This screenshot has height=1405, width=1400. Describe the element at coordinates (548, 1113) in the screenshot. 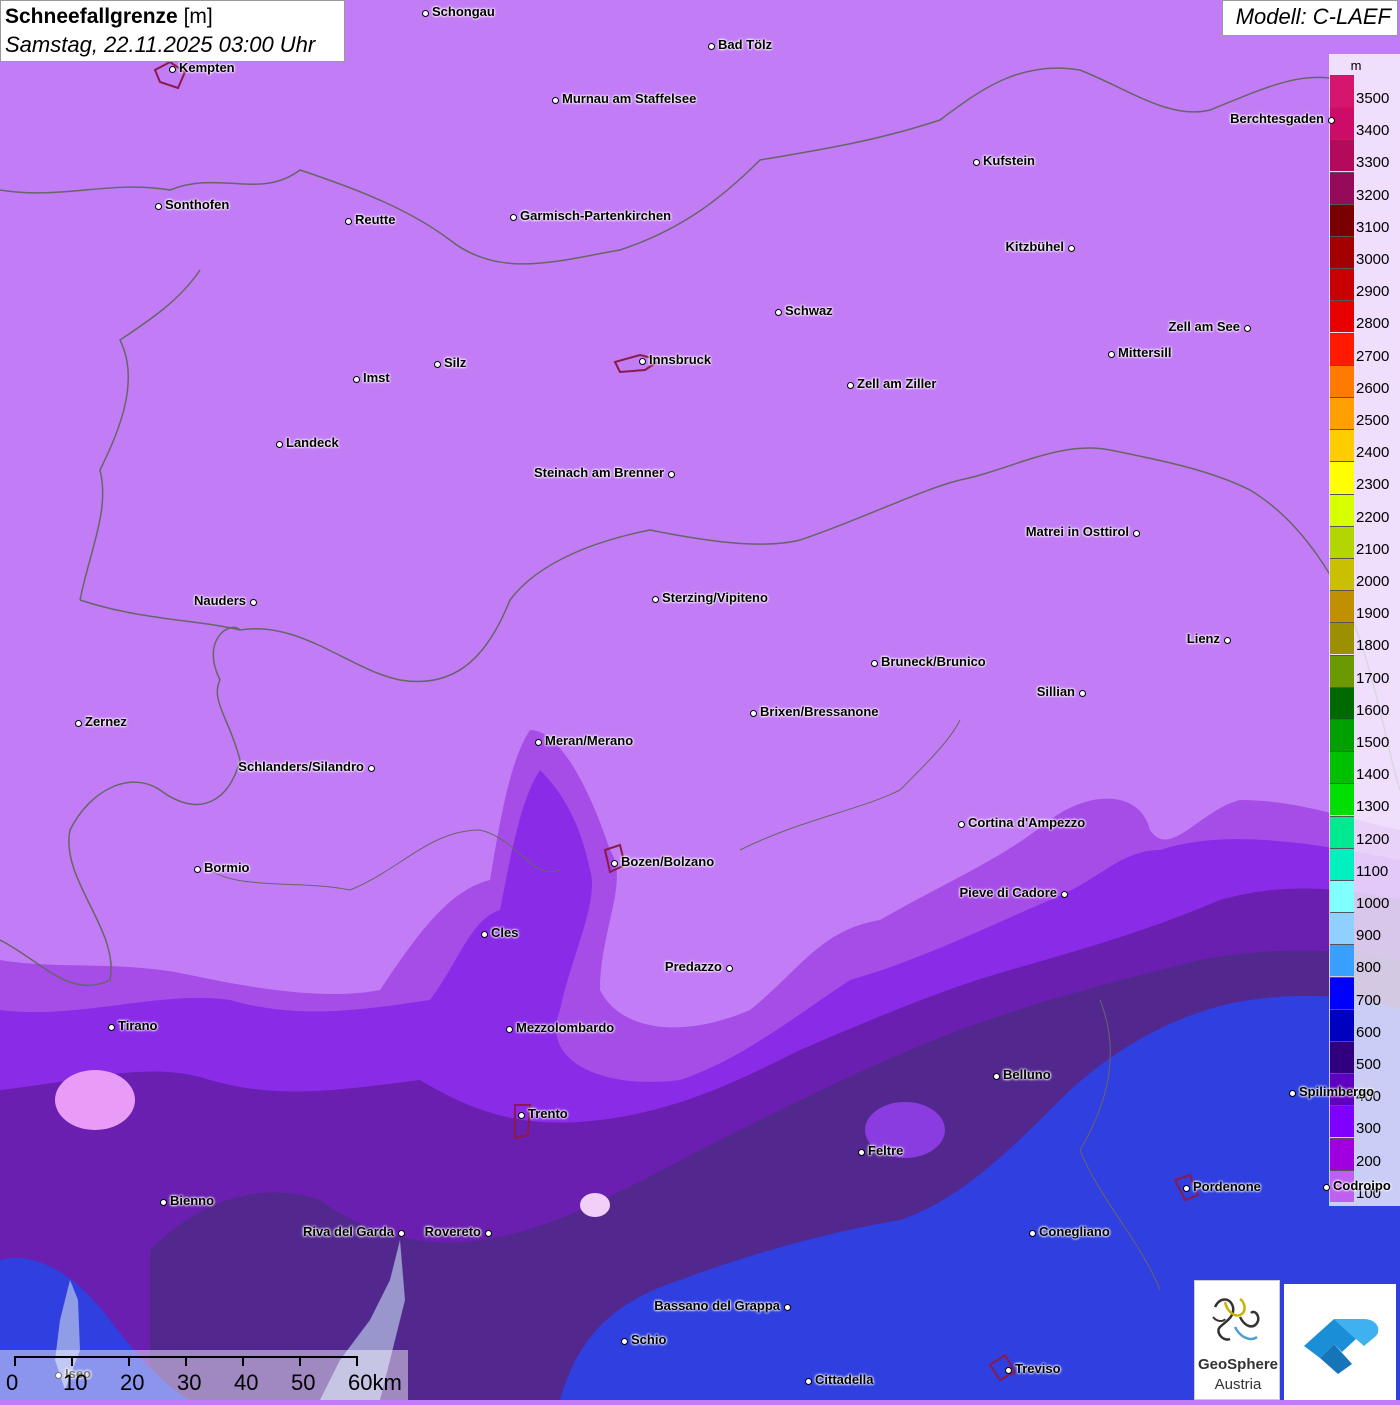

I see `city-label-trento: Trento` at that location.